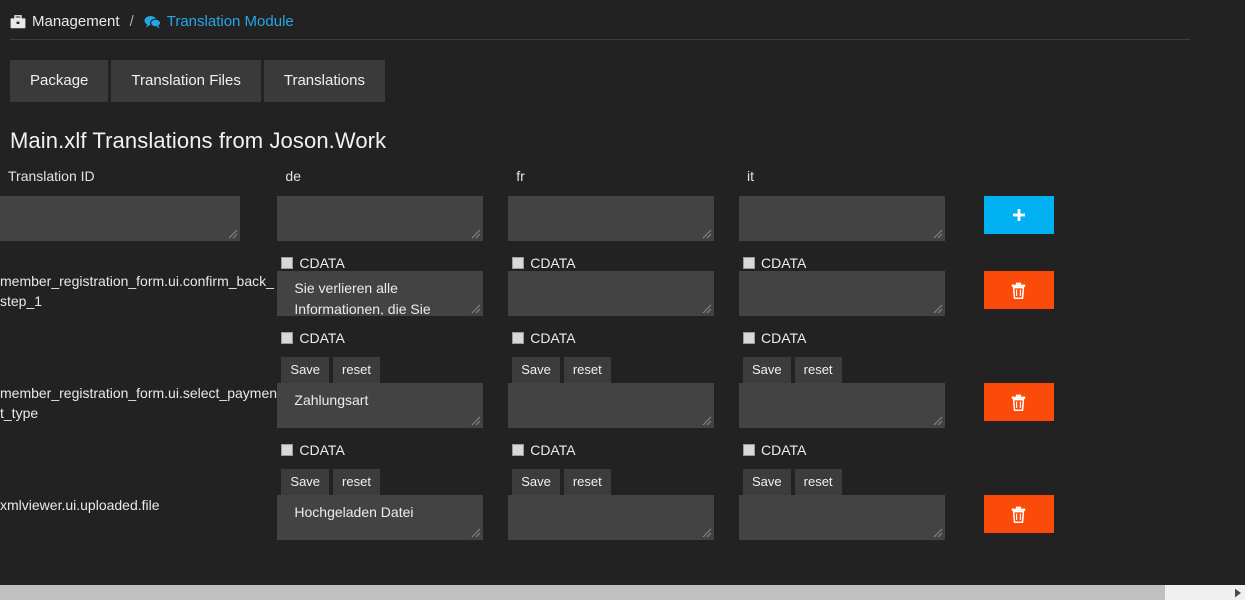 This screenshot has width=1245, height=600. I want to click on add-translation-button, so click(1018, 215).